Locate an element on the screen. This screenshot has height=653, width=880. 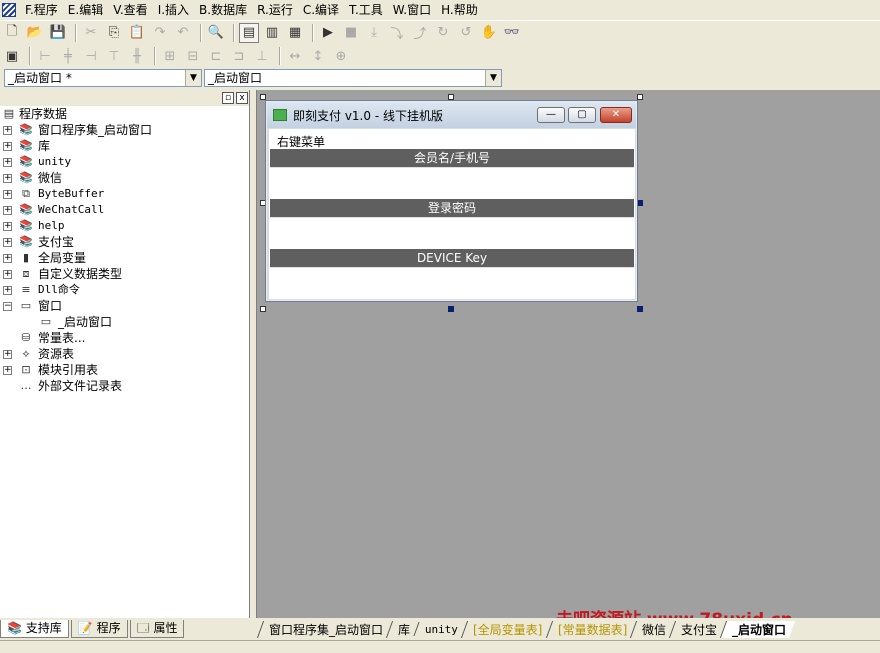
menu-insert: I.插入 is located at coordinates (173, 10).